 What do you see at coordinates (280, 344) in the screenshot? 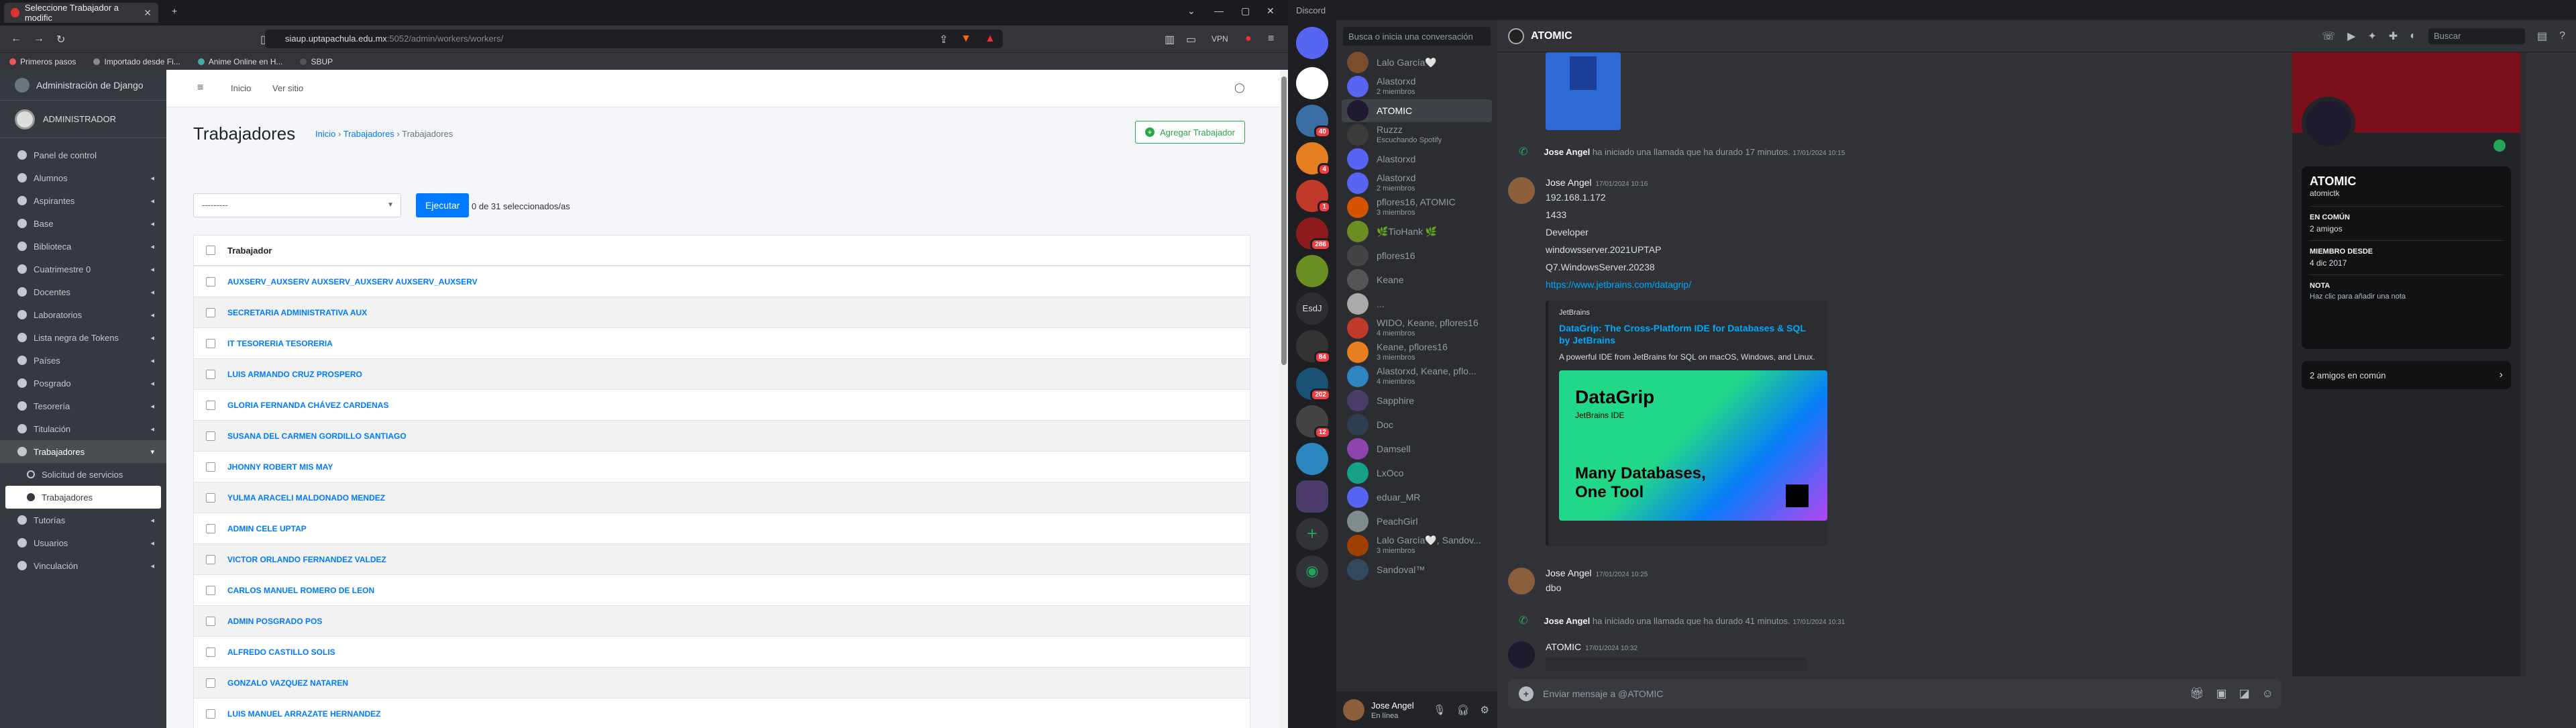
I see `worker-link: IT TESORERIA TESORERIA` at bounding box center [280, 344].